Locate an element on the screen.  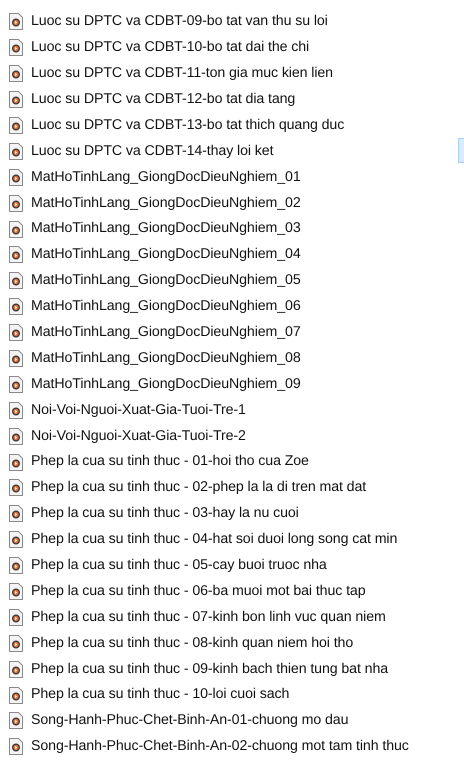
file-name: MatHoTinhLang_GiongDocDieuNghiem_02 is located at coordinates (166, 203).